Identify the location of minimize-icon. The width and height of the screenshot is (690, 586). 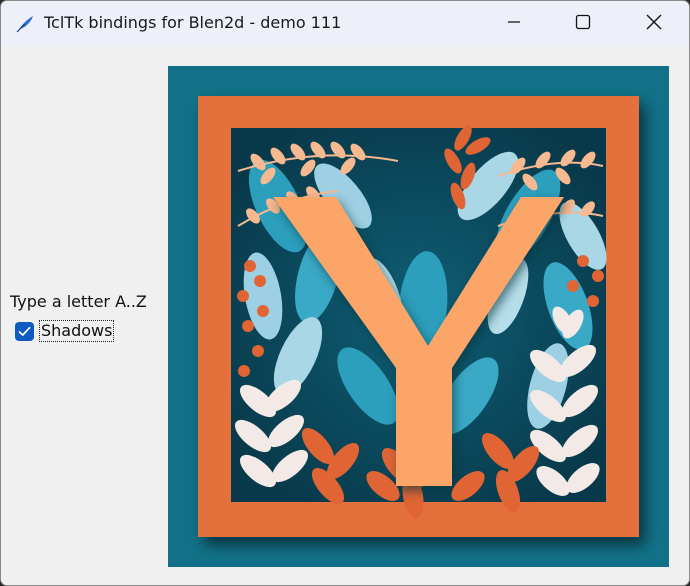
(514, 23).